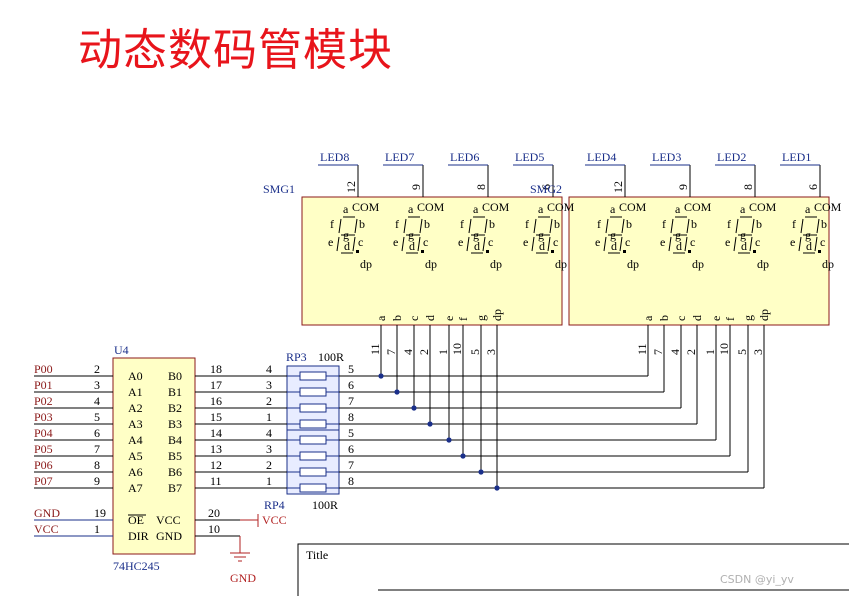 The height and width of the screenshot is (596, 849). I want to click on ic-pin-name-b7: B7, so click(175, 488).